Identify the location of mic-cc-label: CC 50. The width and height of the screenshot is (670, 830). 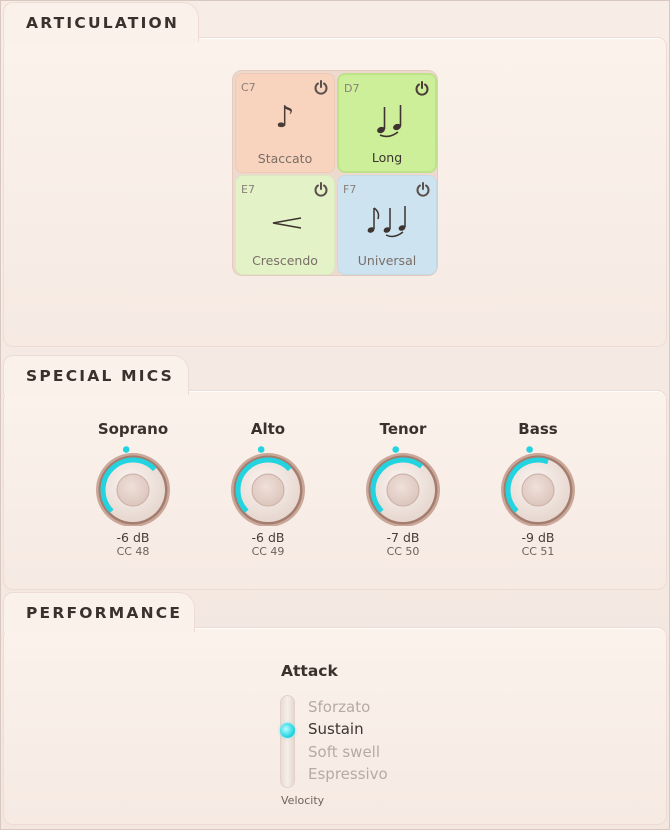
(403, 551).